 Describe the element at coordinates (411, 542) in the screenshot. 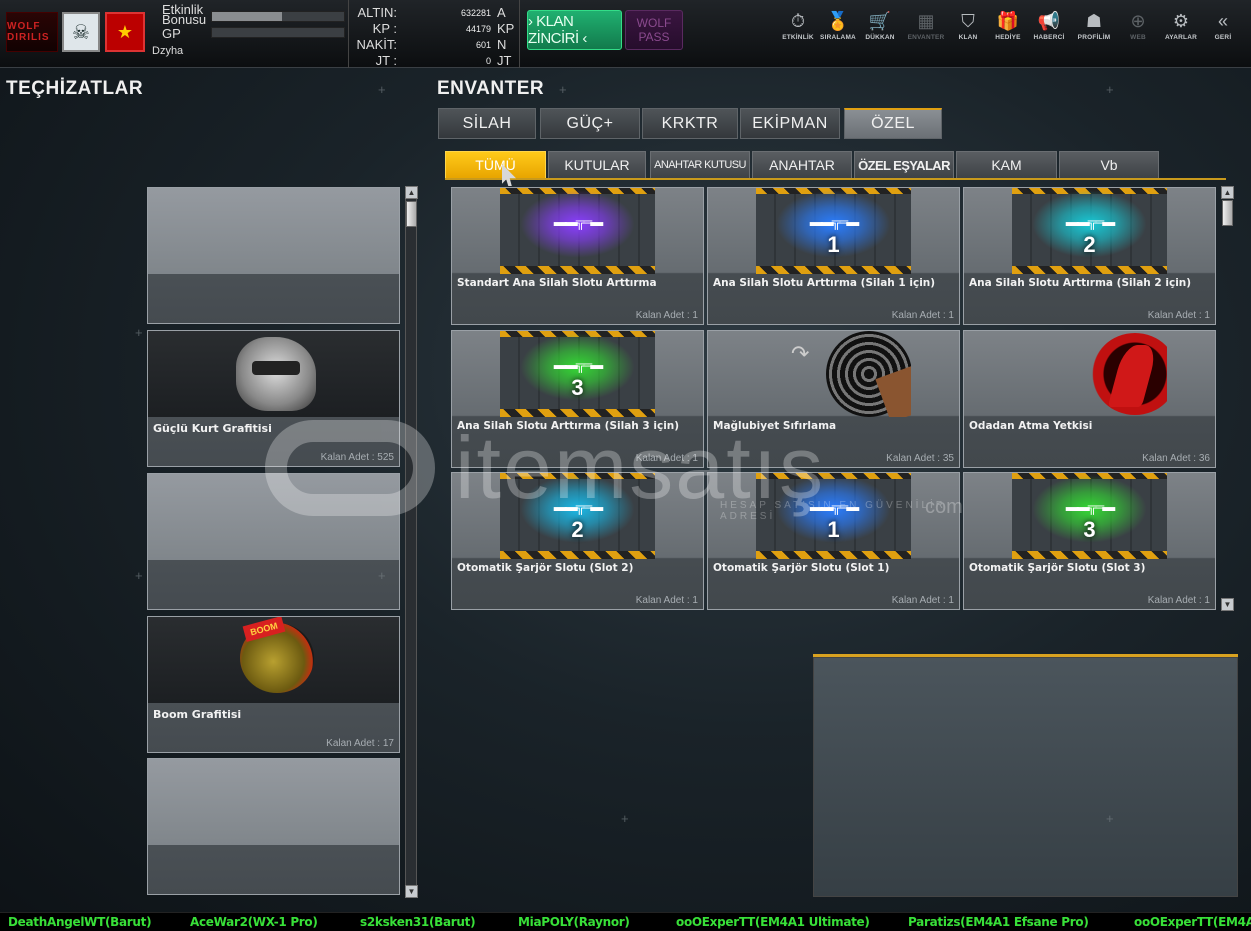

I see `equipment-scrollbar: ▲ ▼` at that location.